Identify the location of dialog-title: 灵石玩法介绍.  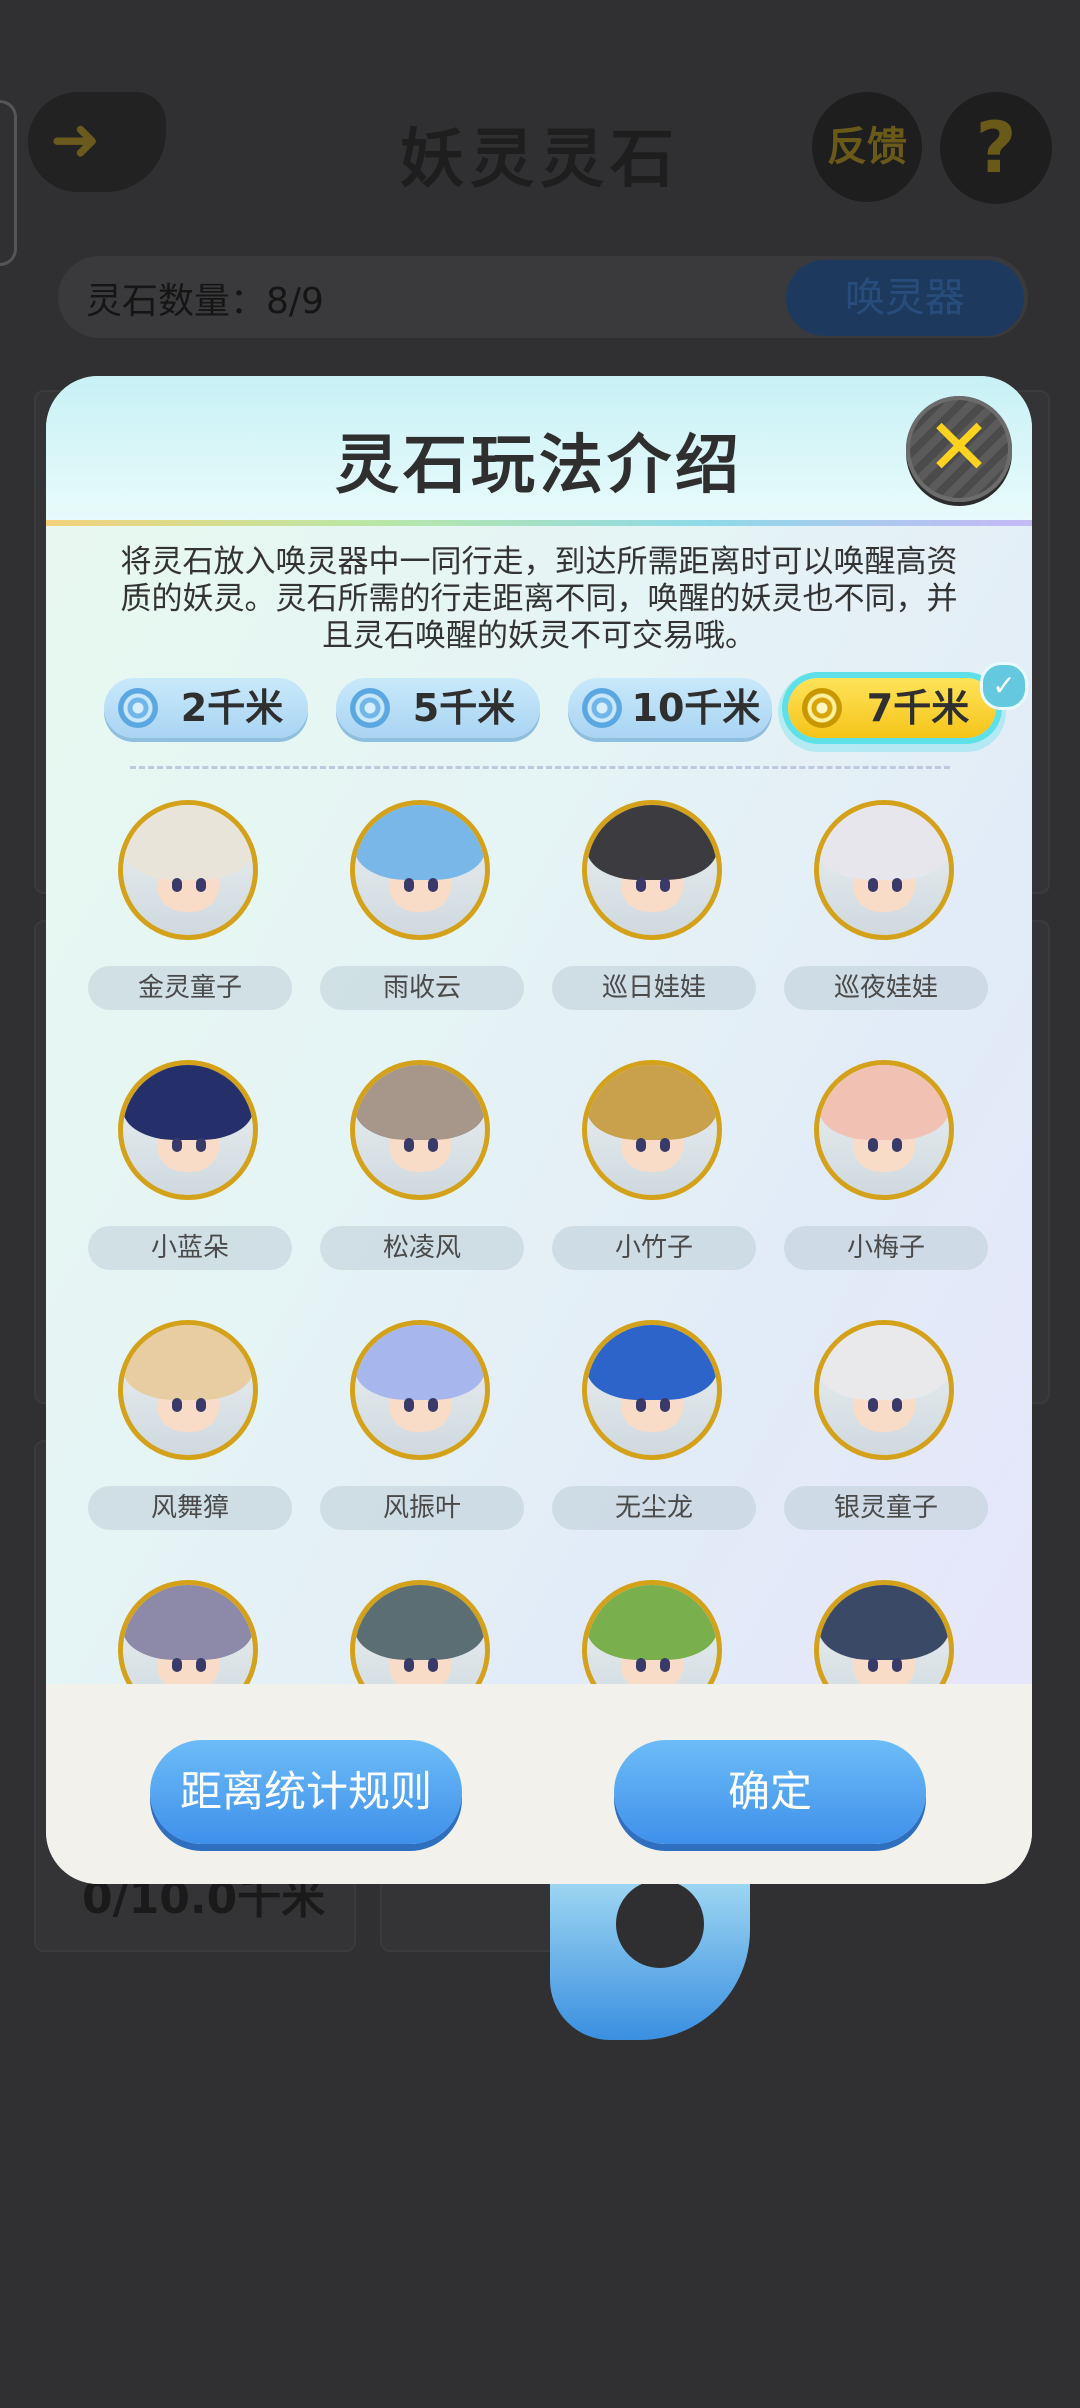
(539, 466).